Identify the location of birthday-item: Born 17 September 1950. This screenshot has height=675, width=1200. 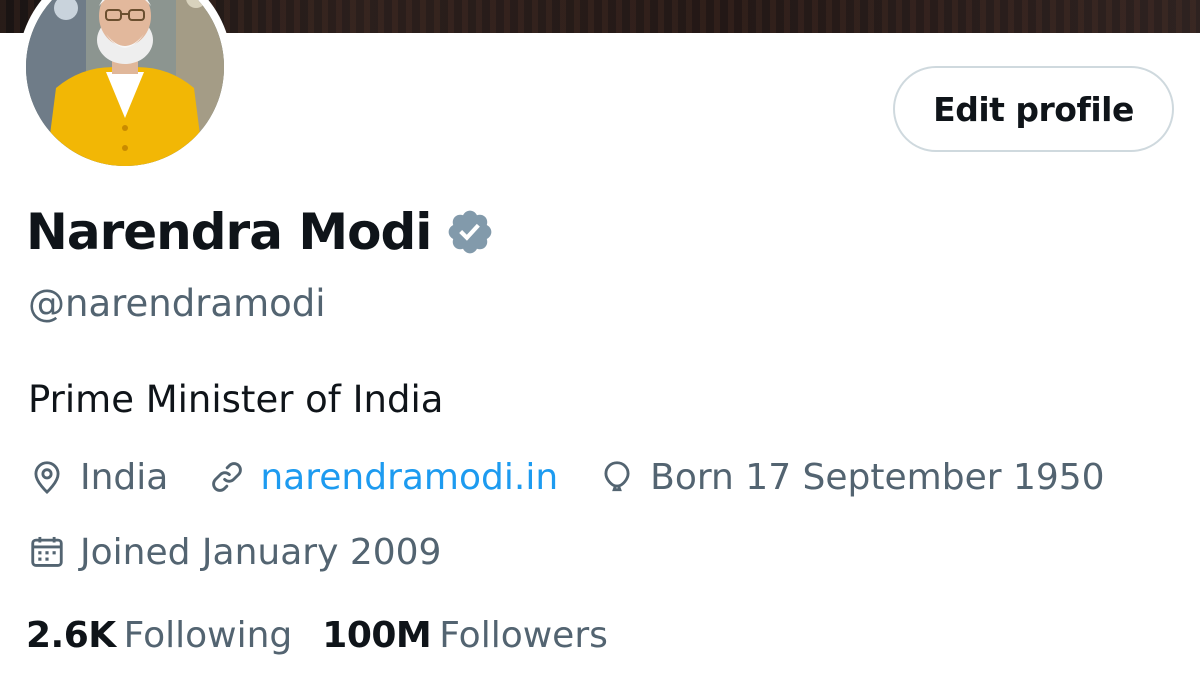
(851, 477).